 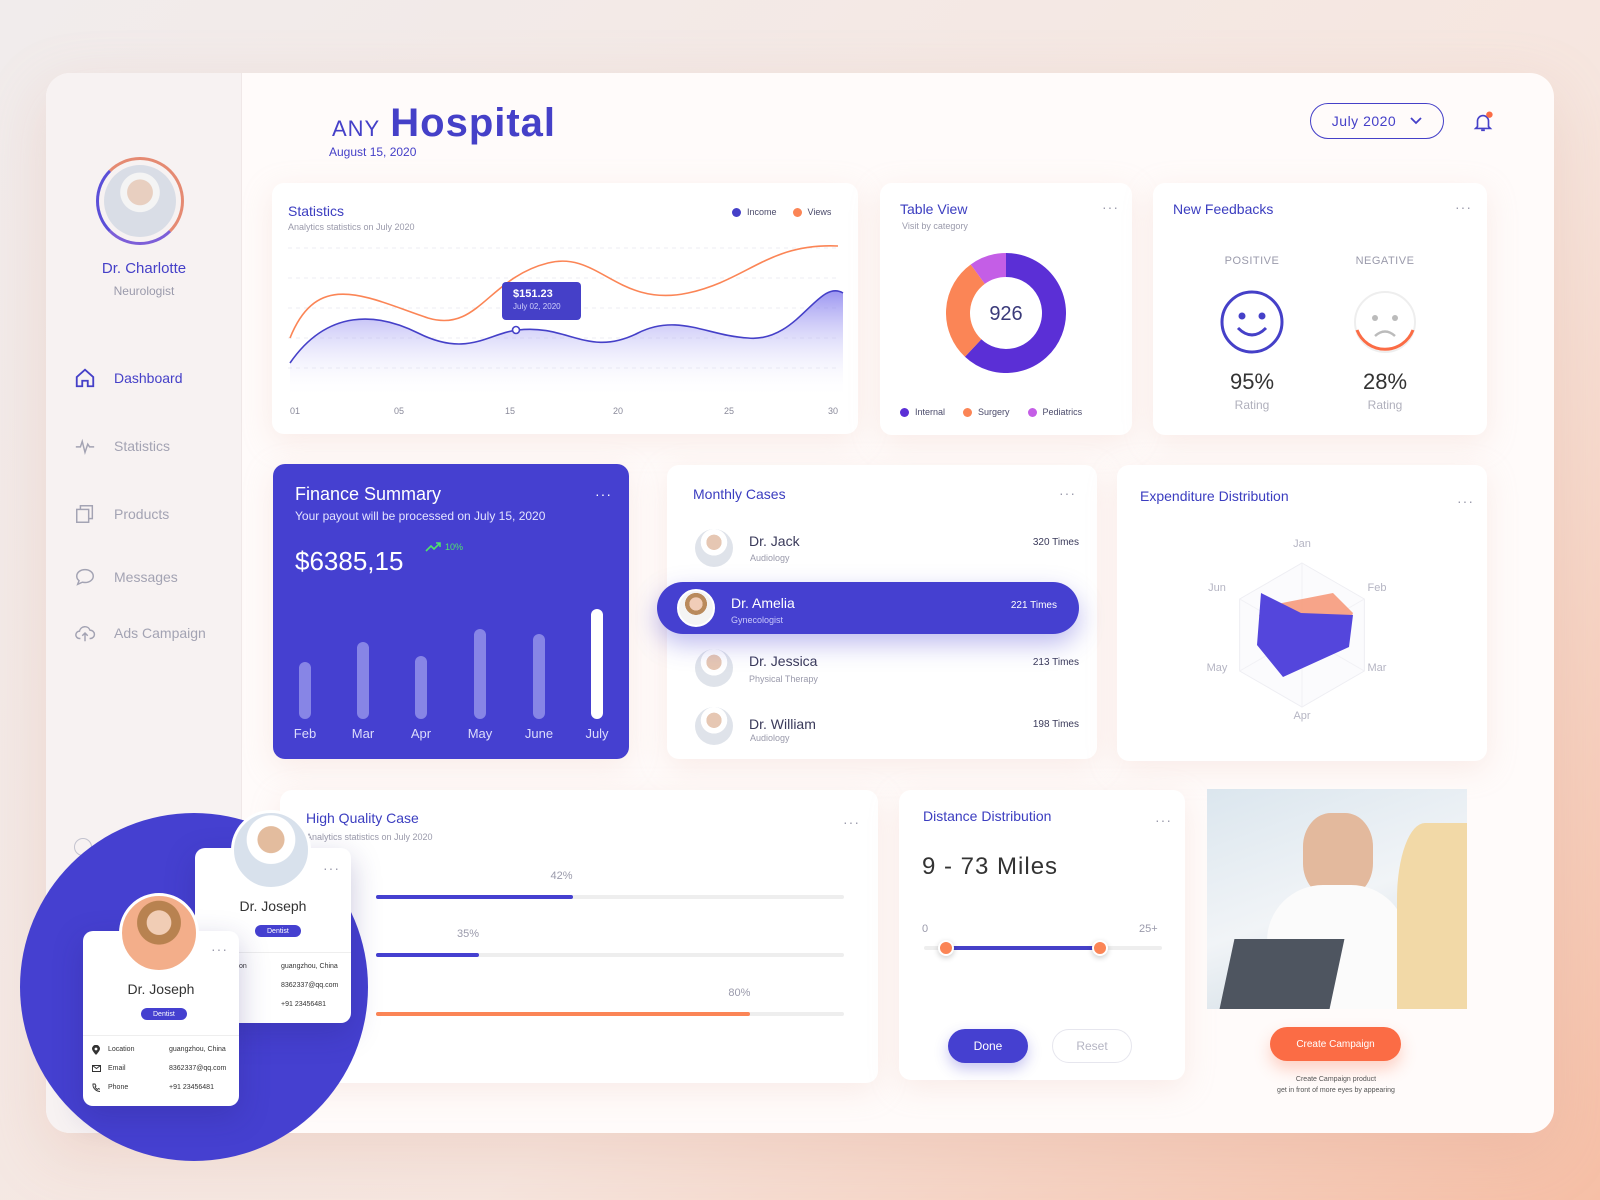 I want to click on distance-range: 9 - 73 Miles, so click(x=990, y=866).